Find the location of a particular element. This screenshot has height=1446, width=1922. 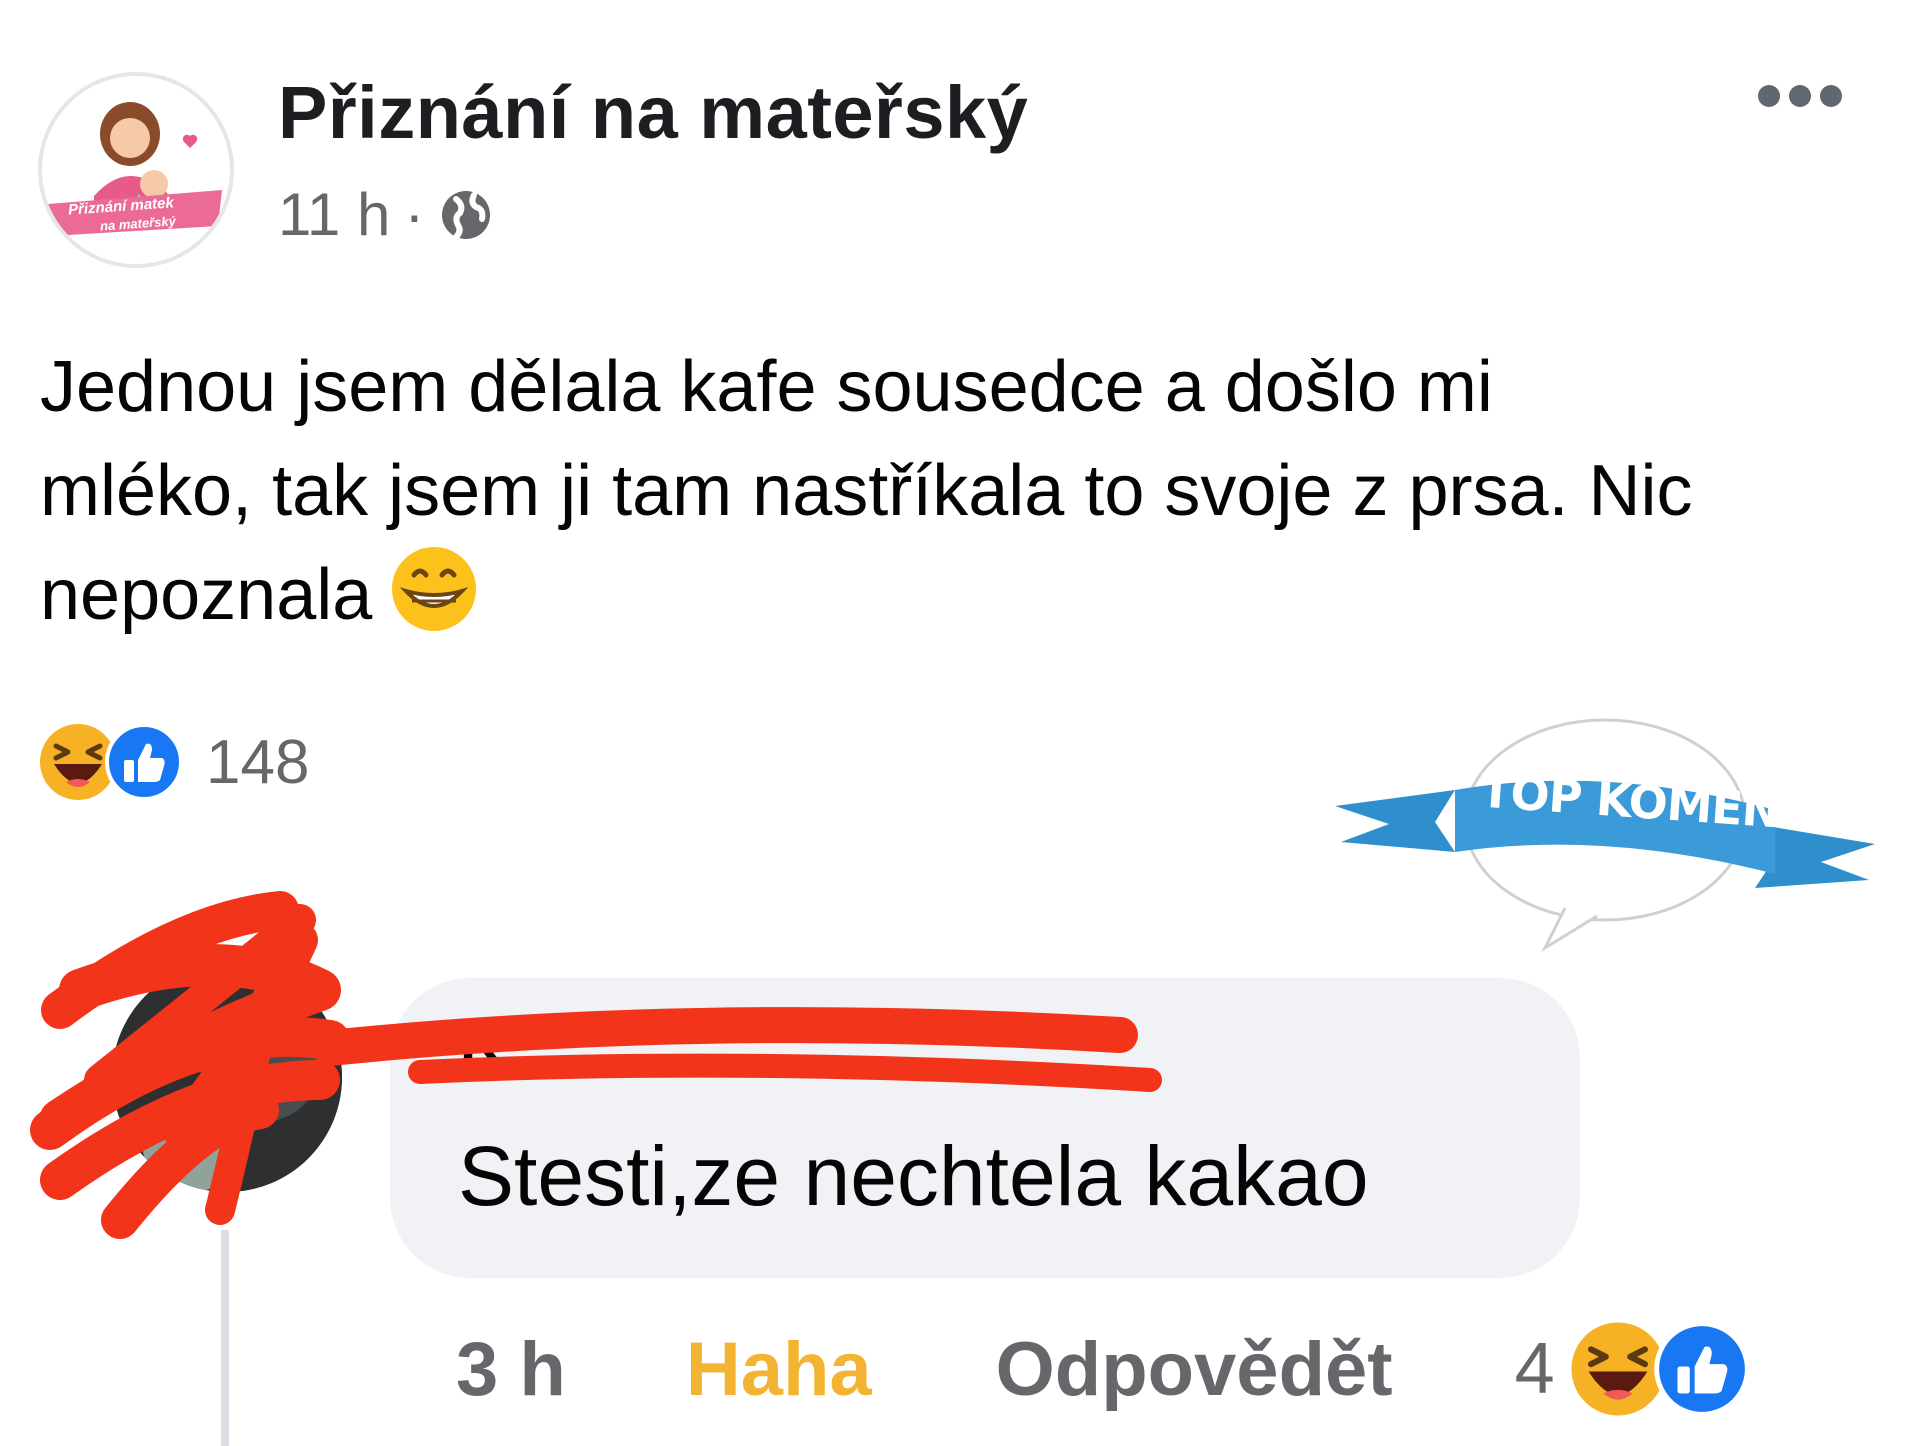

comment-time: 3 h is located at coordinates (511, 1369).